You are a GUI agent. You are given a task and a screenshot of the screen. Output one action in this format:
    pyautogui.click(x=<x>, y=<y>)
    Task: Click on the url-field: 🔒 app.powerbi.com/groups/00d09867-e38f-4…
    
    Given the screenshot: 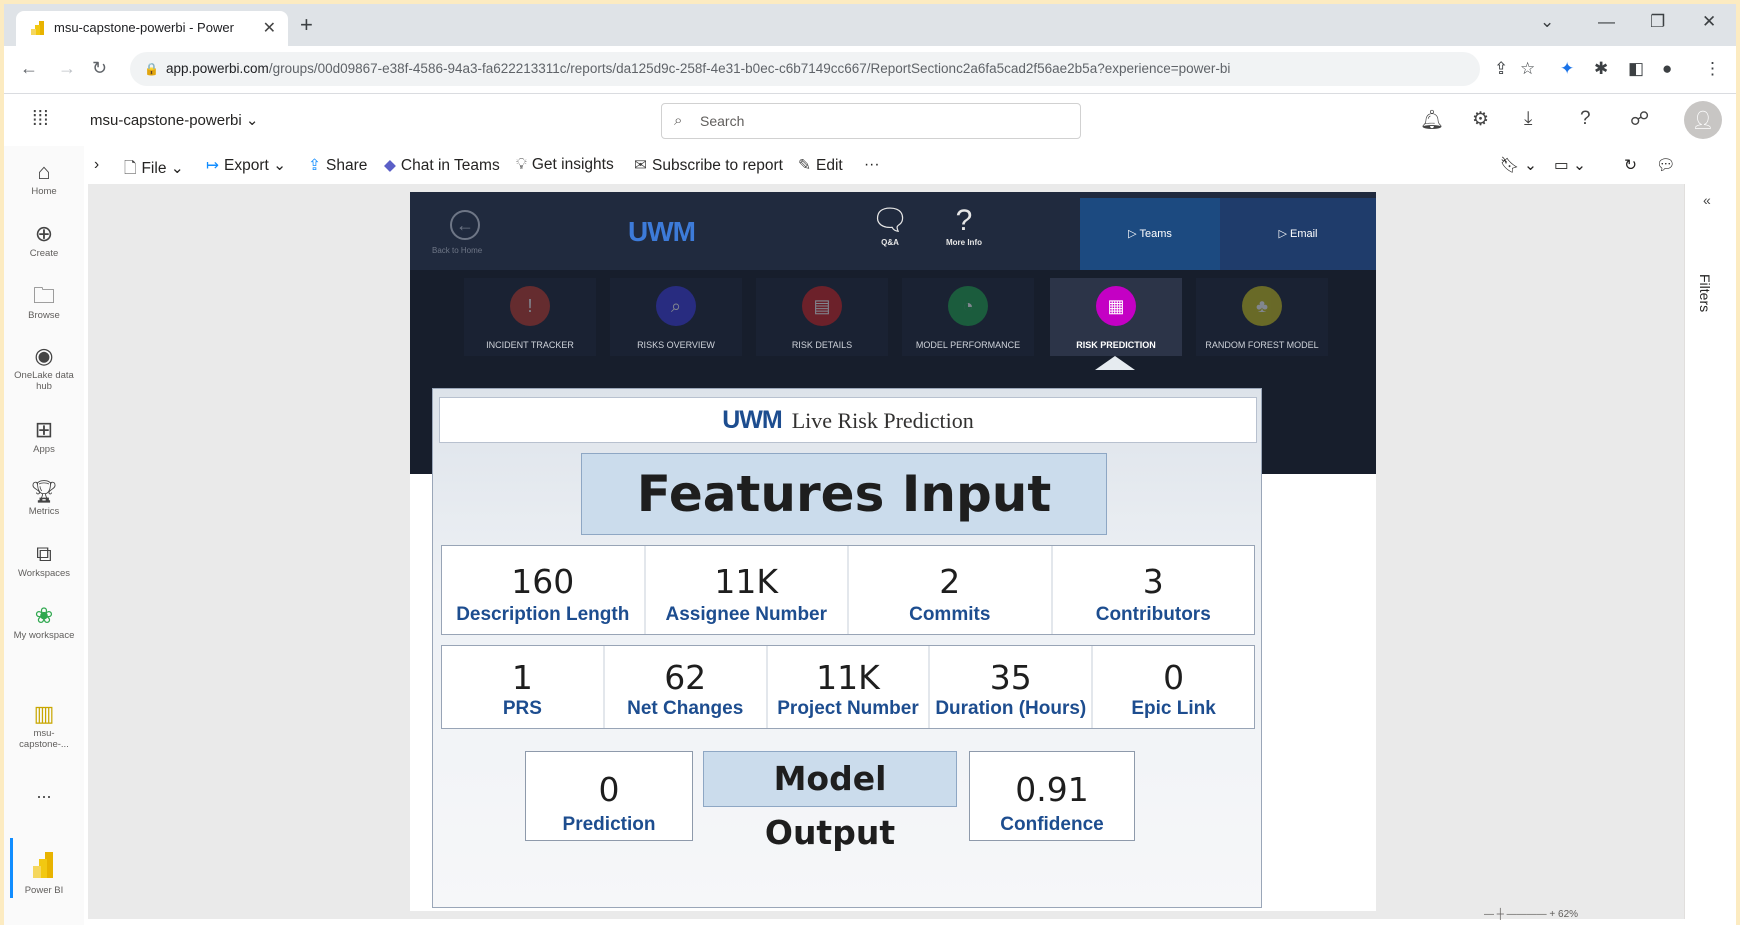 What is the action you would take?
    pyautogui.click(x=805, y=69)
    